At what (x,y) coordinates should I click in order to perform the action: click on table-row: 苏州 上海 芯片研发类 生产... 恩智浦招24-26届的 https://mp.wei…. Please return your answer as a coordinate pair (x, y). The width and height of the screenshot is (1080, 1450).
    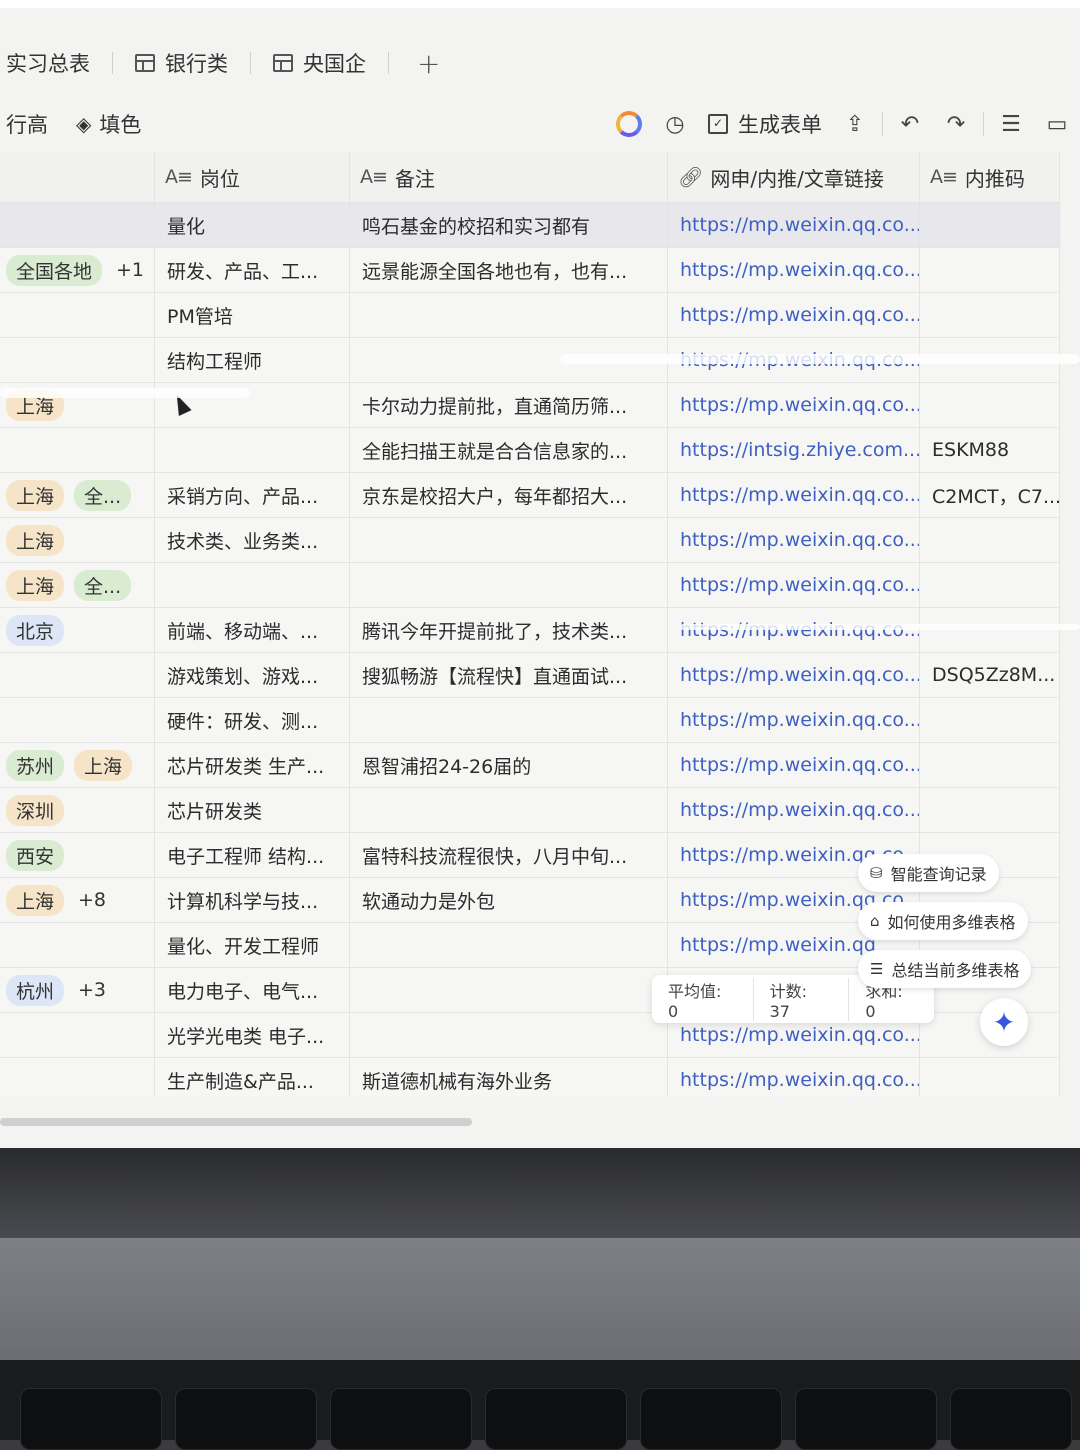
    Looking at the image, I should click on (530, 765).